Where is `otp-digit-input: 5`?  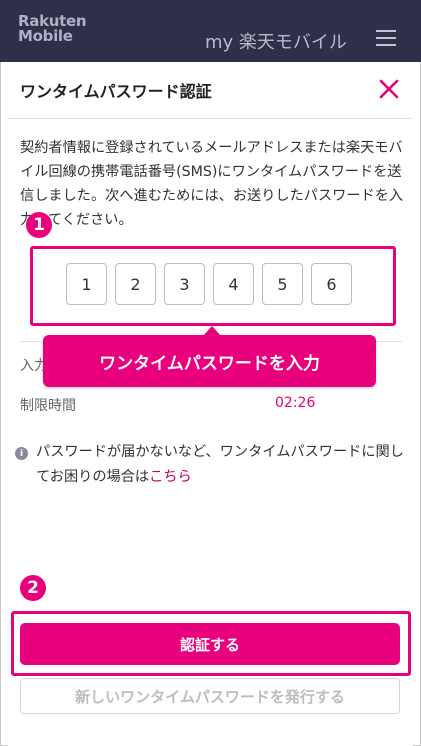
otp-digit-input: 5 is located at coordinates (282, 284).